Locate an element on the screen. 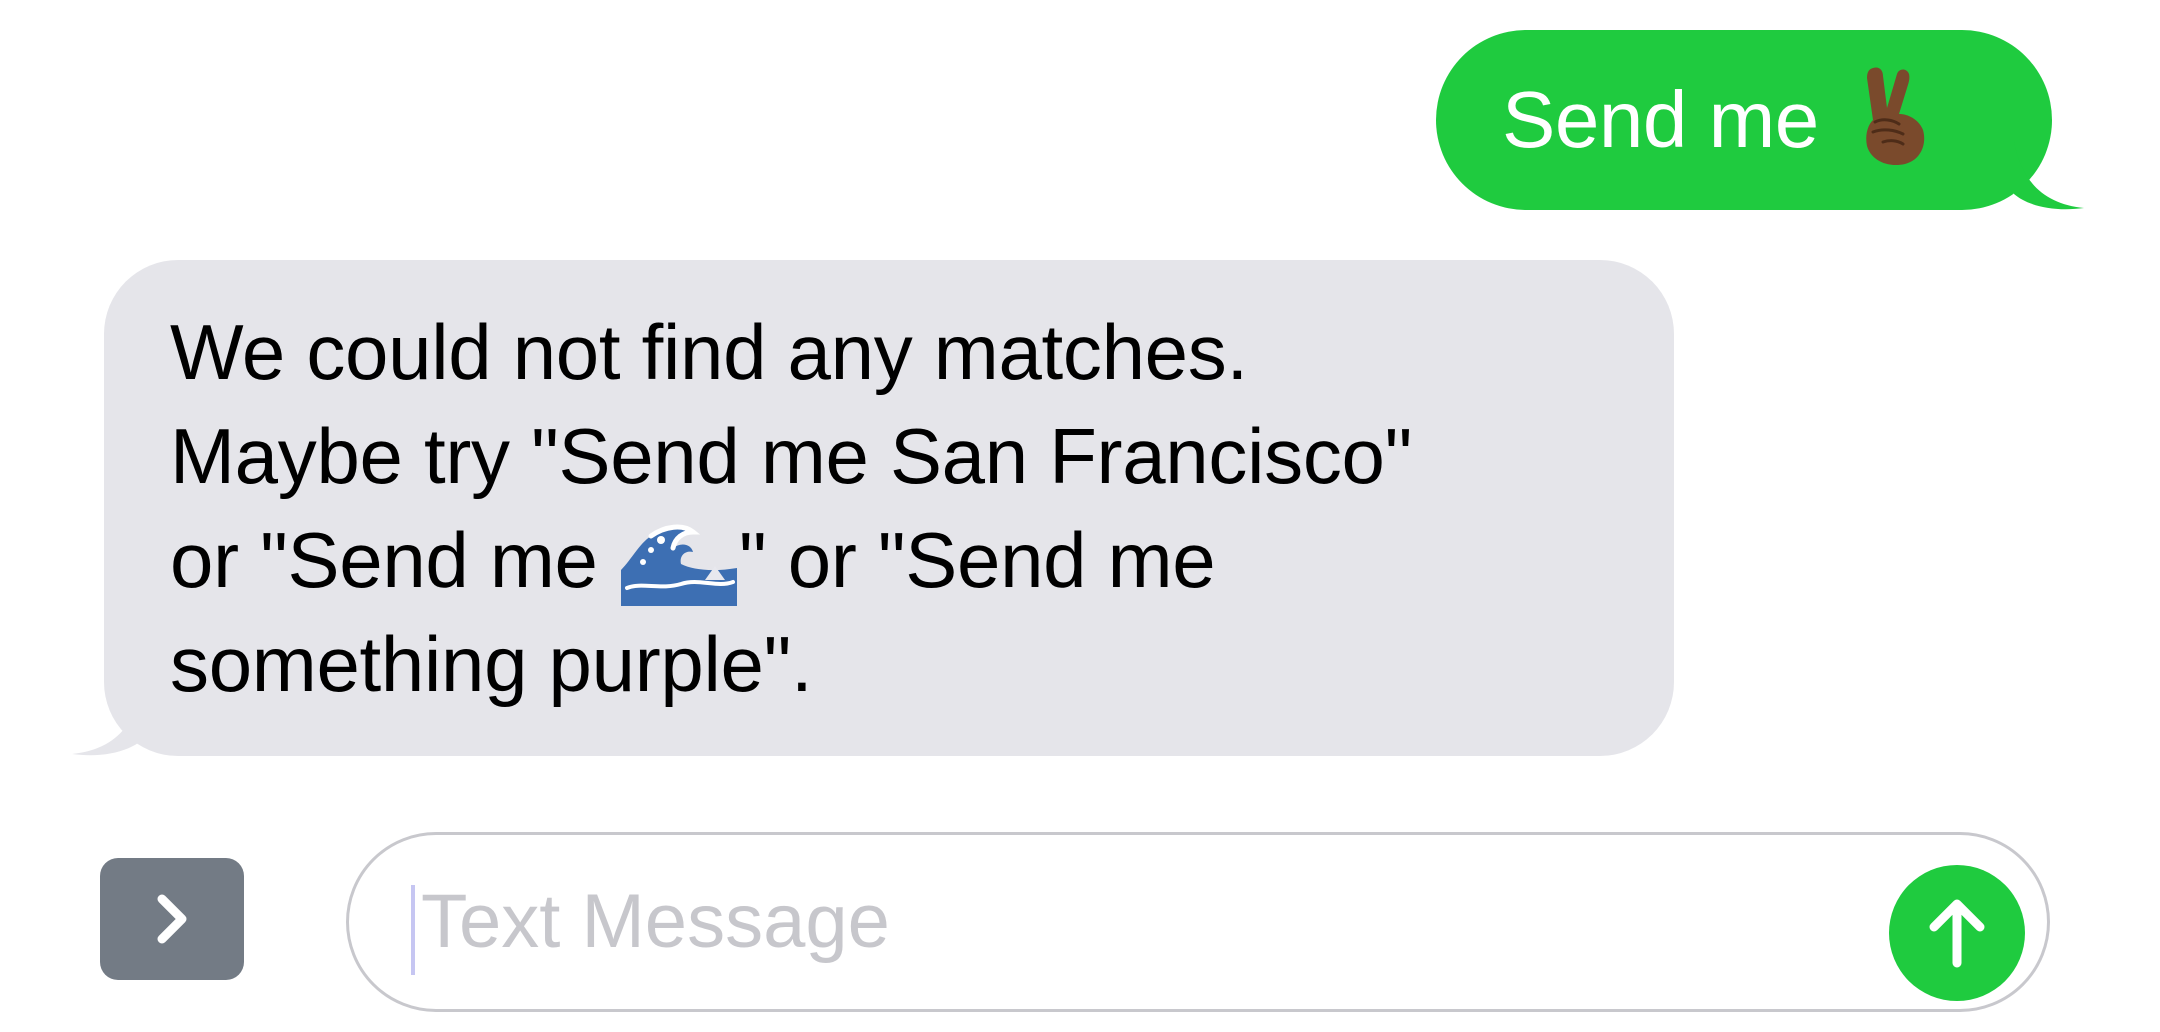  outgoing-message-bubble: Send me is located at coordinates (1760, 120).